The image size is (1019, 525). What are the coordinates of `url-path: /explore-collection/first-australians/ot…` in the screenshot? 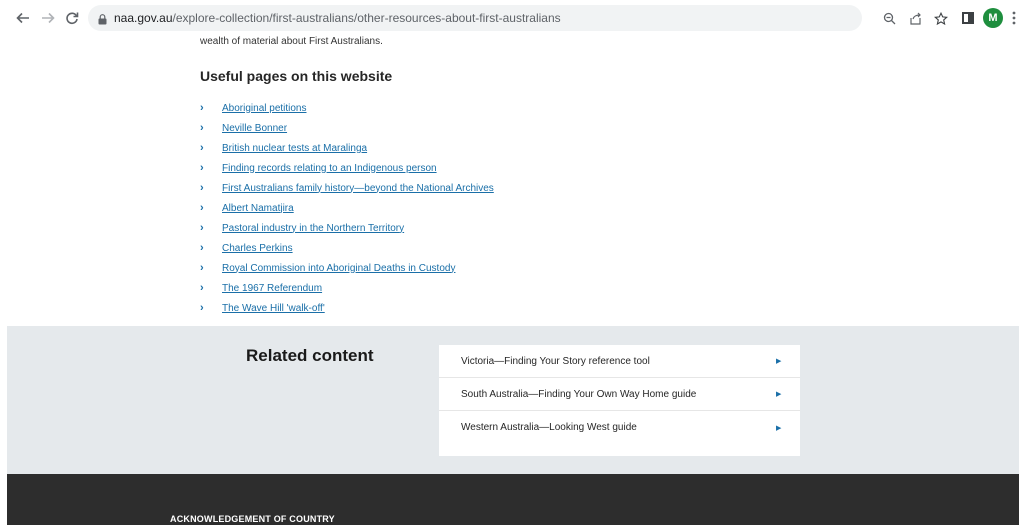 It's located at (366, 18).